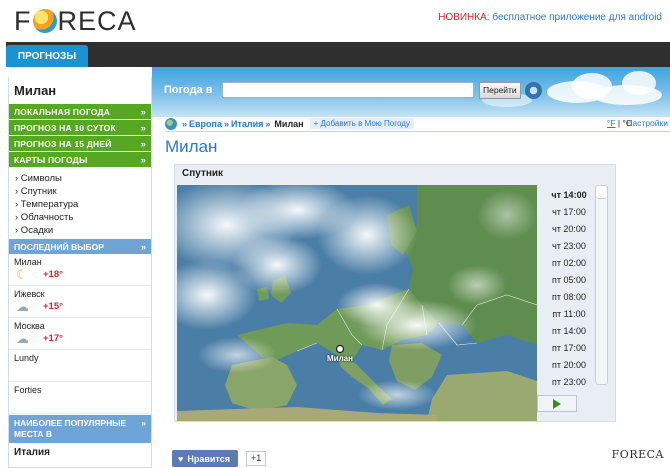 This screenshot has height=468, width=670. What do you see at coordinates (80, 191) in the screenshot?
I see `map-link-satellite: › Спутник` at bounding box center [80, 191].